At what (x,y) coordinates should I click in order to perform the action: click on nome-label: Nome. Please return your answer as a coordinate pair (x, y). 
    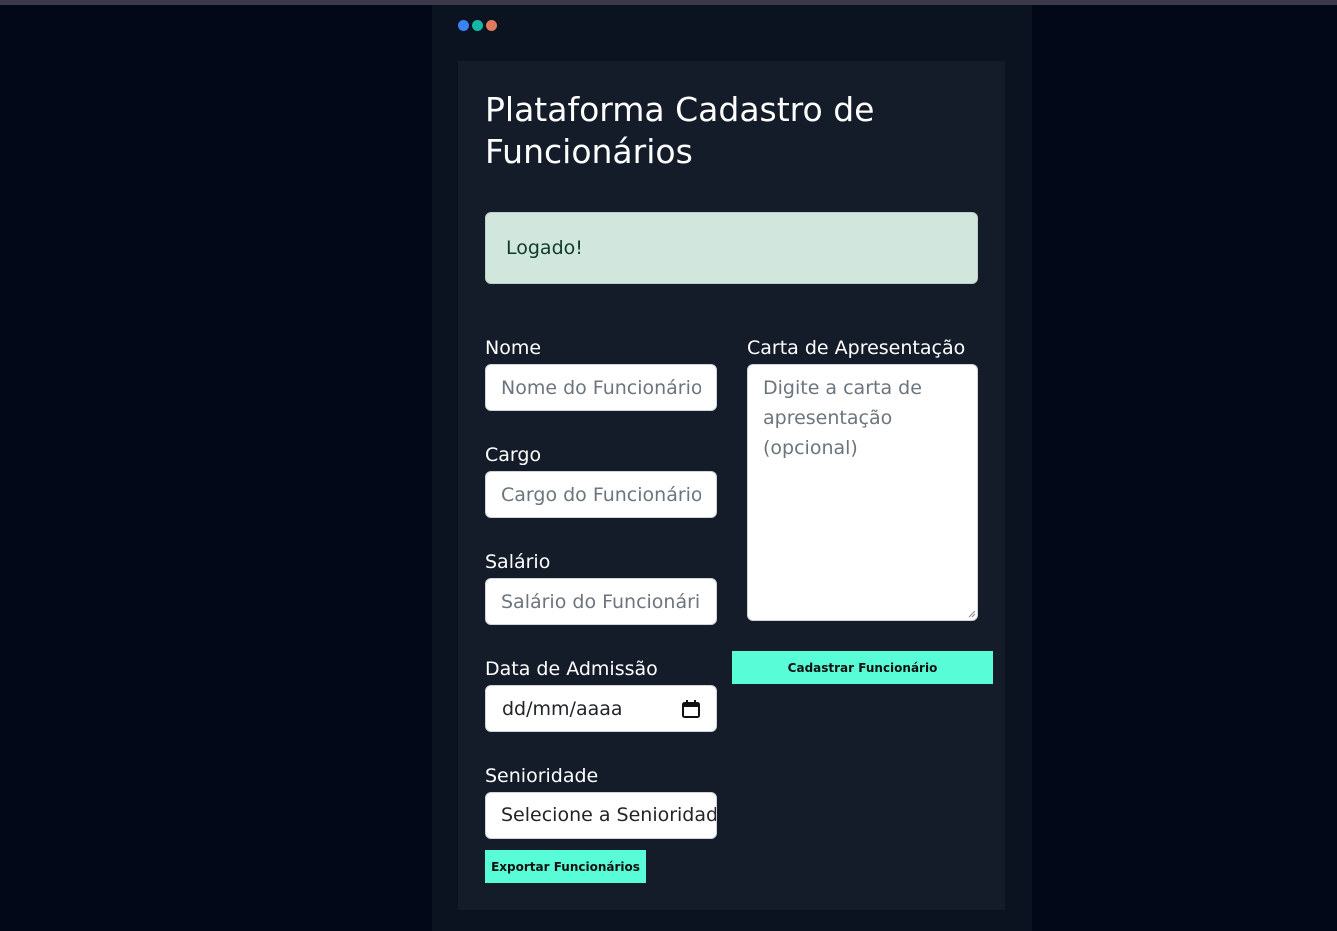
    Looking at the image, I should click on (513, 348).